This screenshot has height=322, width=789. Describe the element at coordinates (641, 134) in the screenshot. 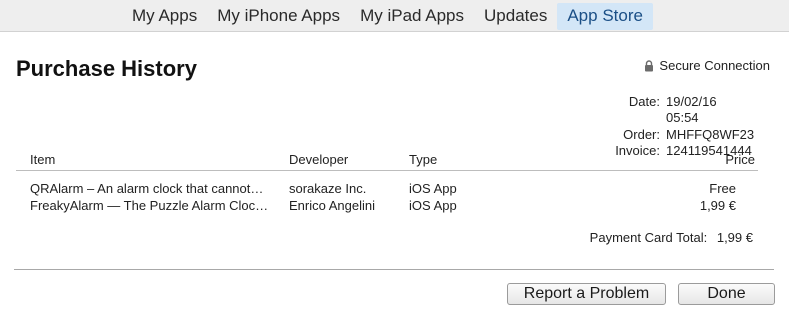

I see `order-label: Order:` at that location.